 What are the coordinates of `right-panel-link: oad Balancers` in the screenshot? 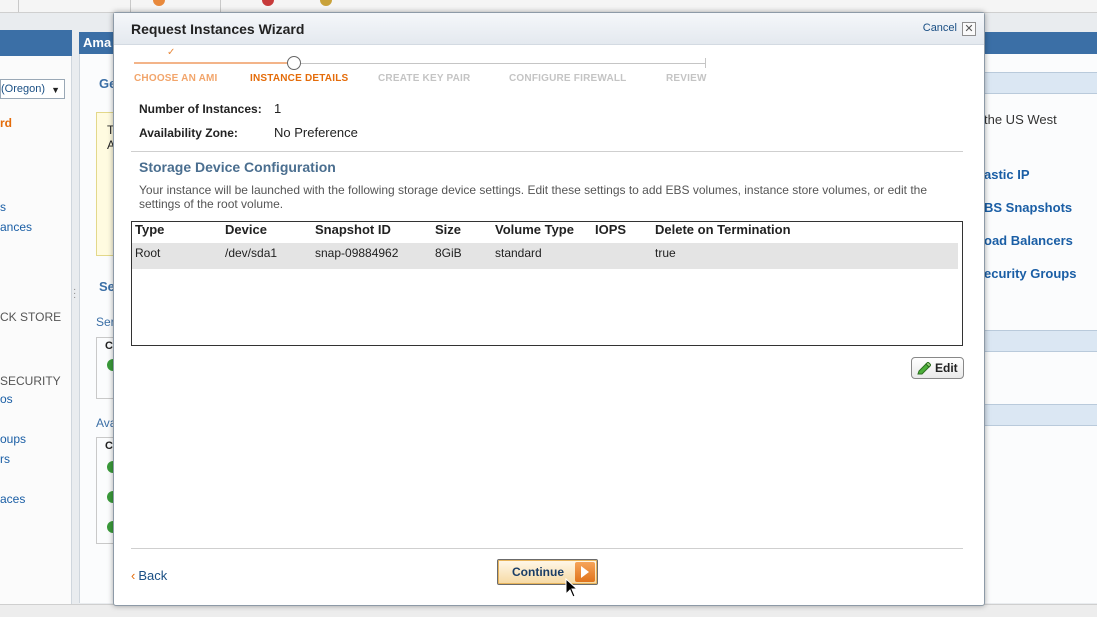 It's located at (1028, 240).